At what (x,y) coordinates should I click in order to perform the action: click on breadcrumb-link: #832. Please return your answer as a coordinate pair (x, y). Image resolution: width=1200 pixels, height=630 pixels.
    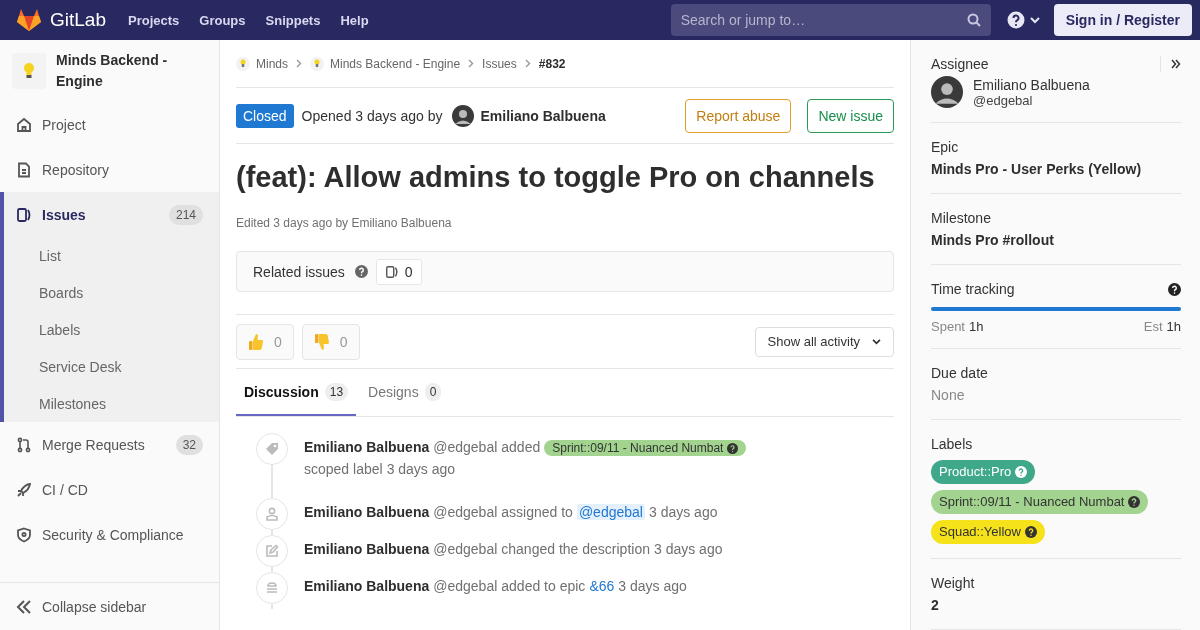
    Looking at the image, I should click on (552, 63).